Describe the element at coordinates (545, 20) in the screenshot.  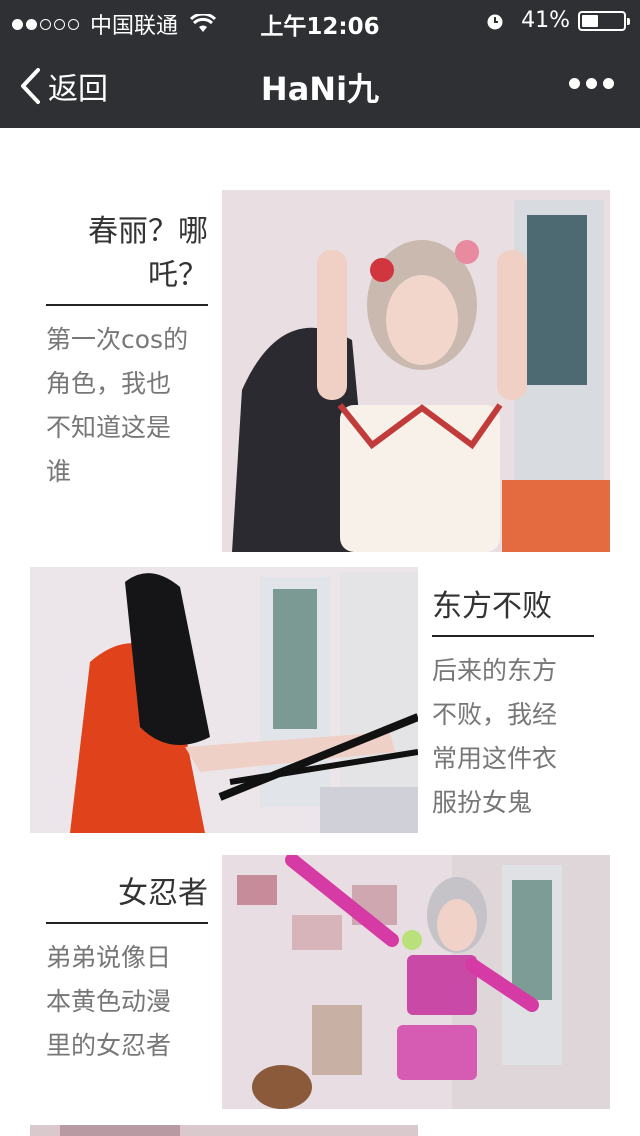
I see `battery-percent: 41%` at that location.